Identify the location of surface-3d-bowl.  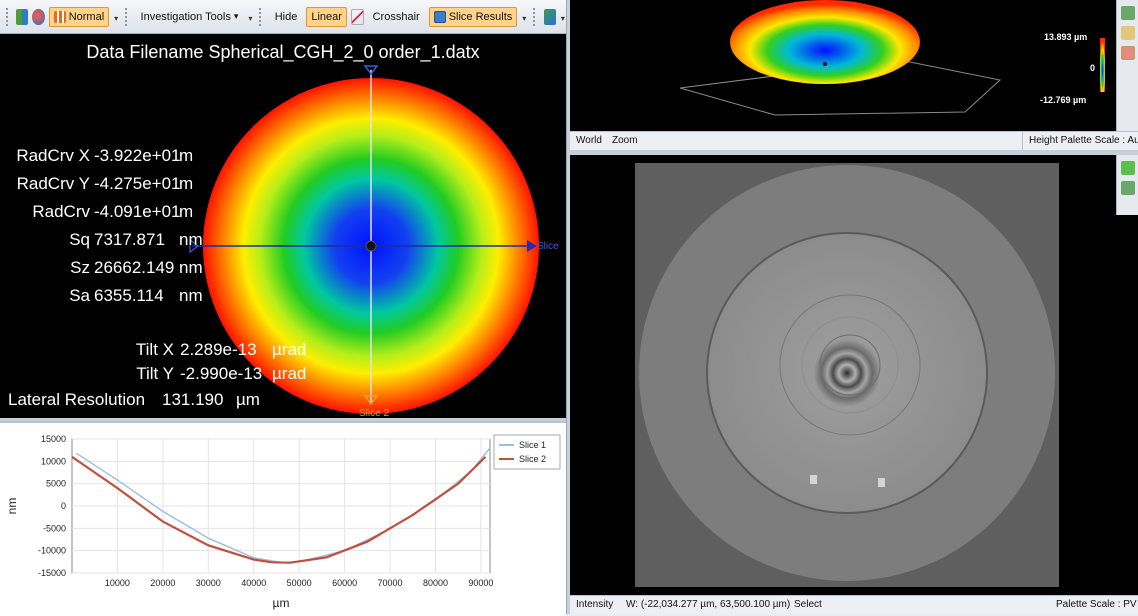
(825, 42).